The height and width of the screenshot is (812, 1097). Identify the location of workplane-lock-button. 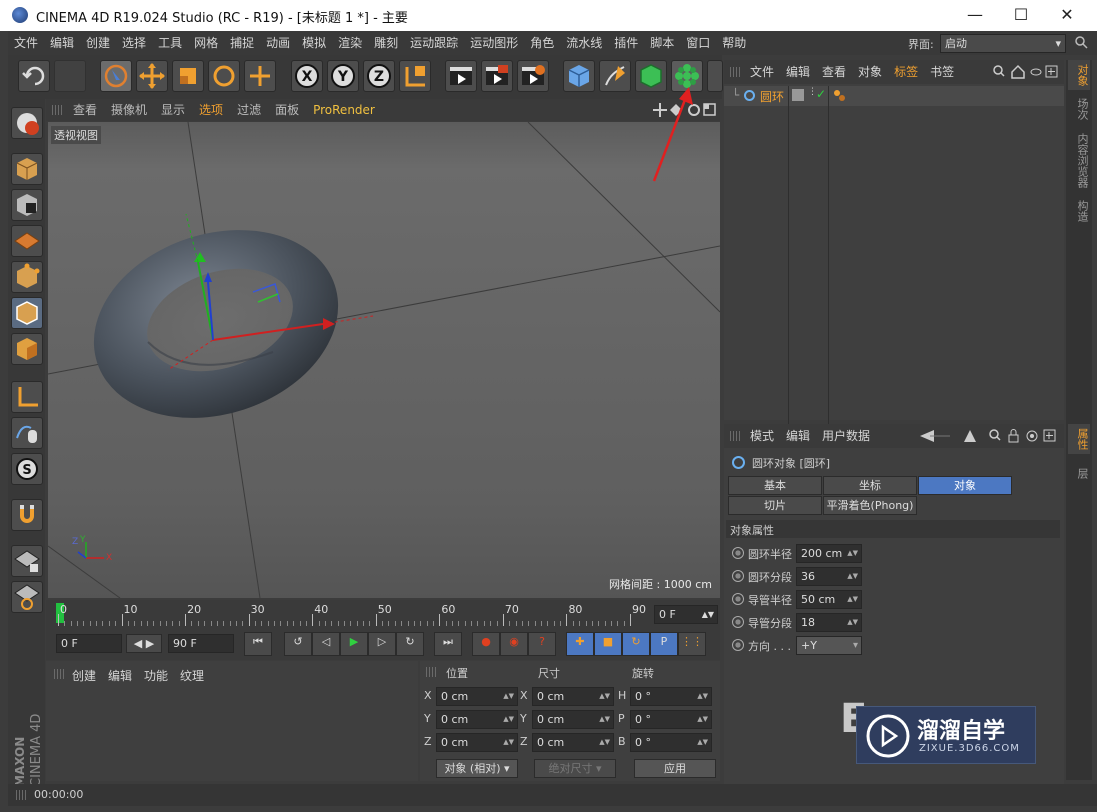
(27, 561).